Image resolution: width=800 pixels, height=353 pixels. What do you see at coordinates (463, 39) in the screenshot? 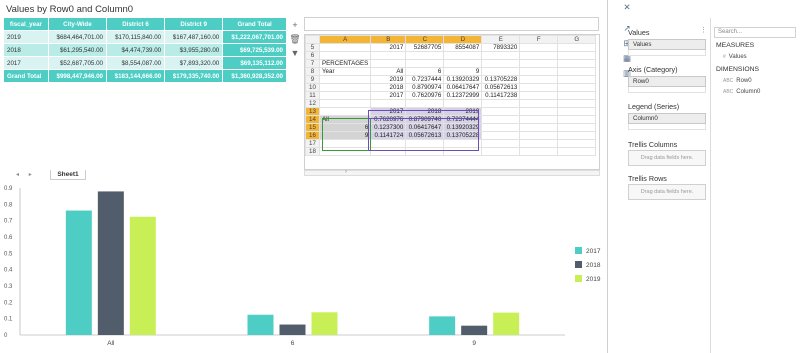
I see `column-header: D` at bounding box center [463, 39].